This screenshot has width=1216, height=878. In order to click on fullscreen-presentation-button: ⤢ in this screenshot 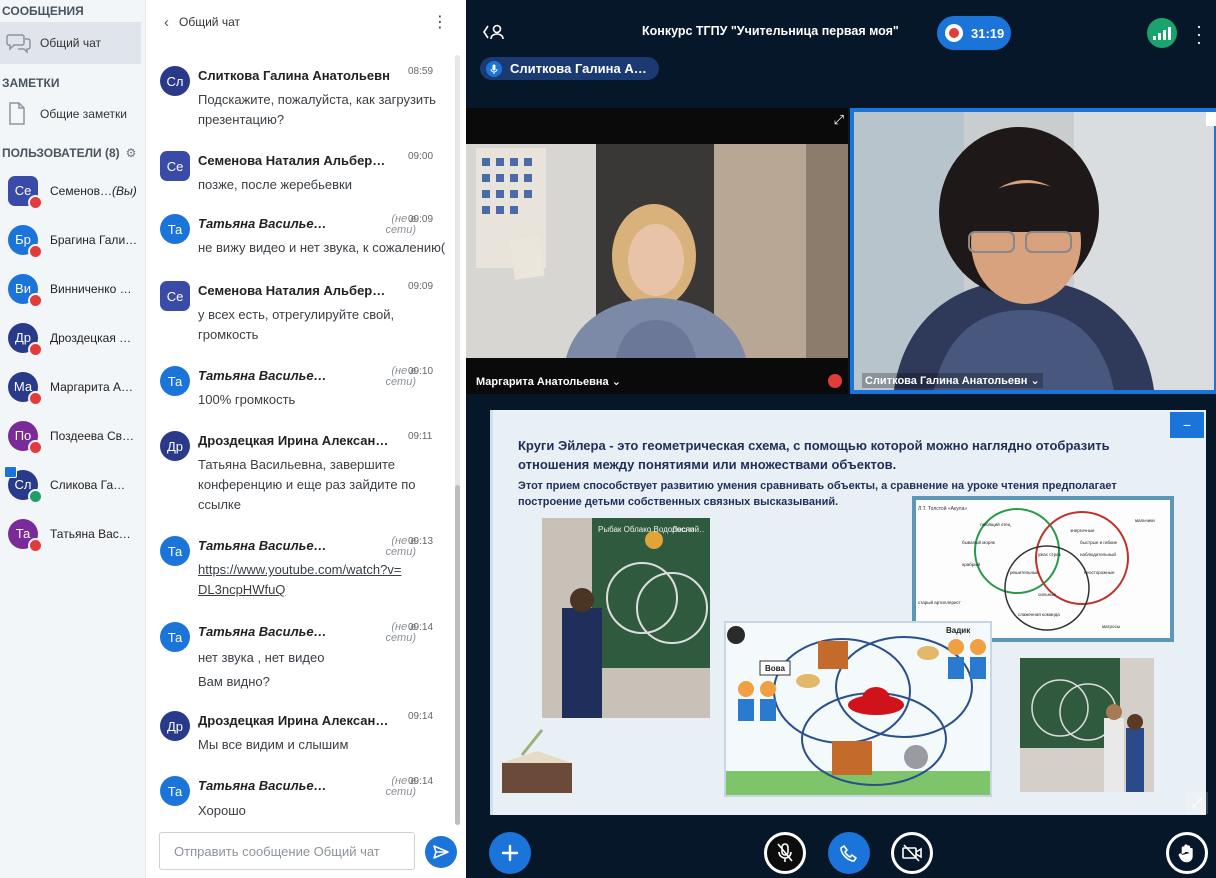, I will do `click(1197, 803)`.